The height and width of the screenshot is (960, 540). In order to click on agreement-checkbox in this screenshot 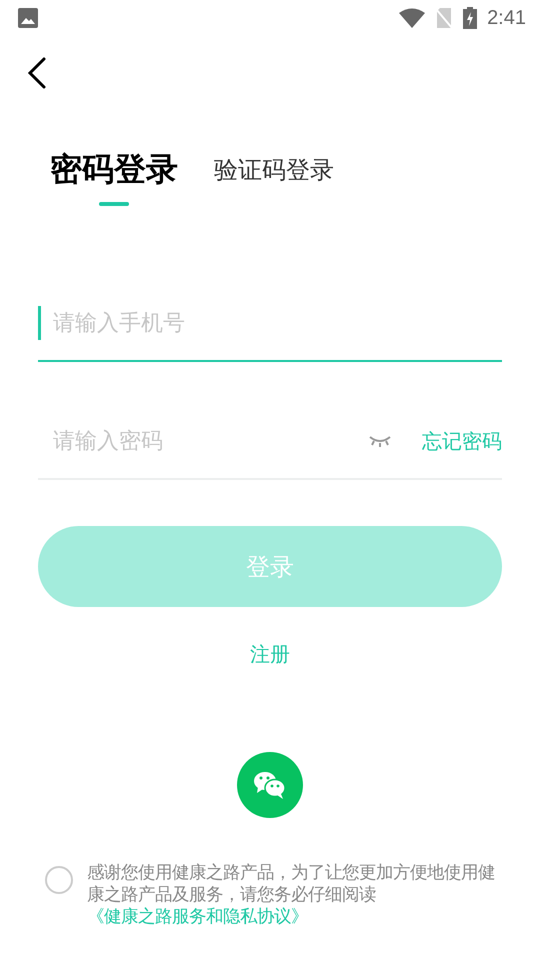, I will do `click(59, 880)`.